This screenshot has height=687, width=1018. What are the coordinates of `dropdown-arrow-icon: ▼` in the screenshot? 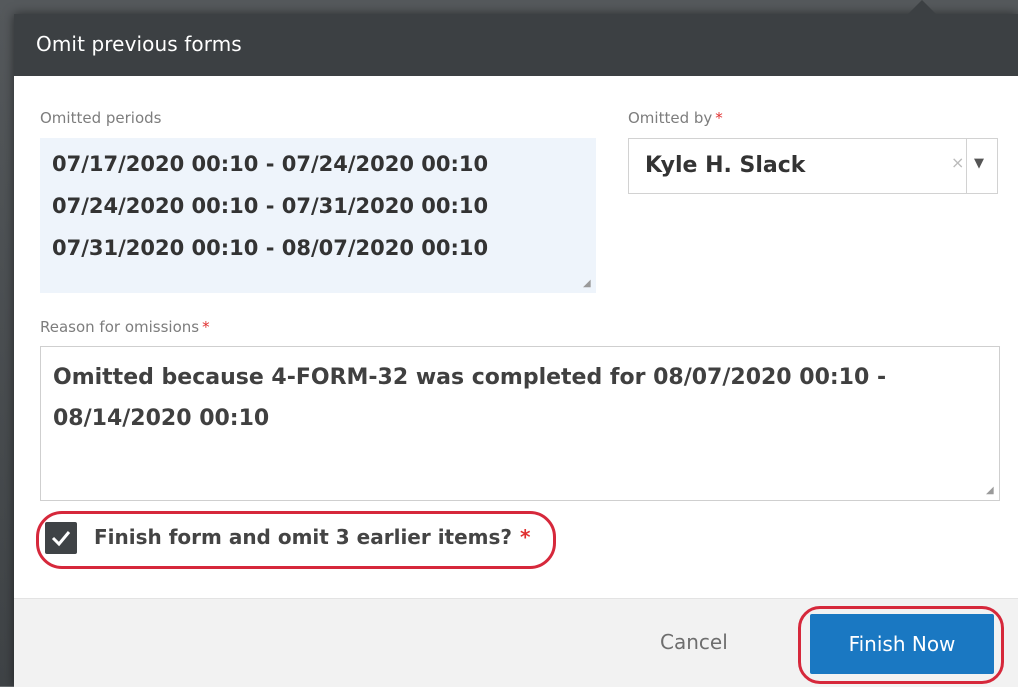 It's located at (979, 163).